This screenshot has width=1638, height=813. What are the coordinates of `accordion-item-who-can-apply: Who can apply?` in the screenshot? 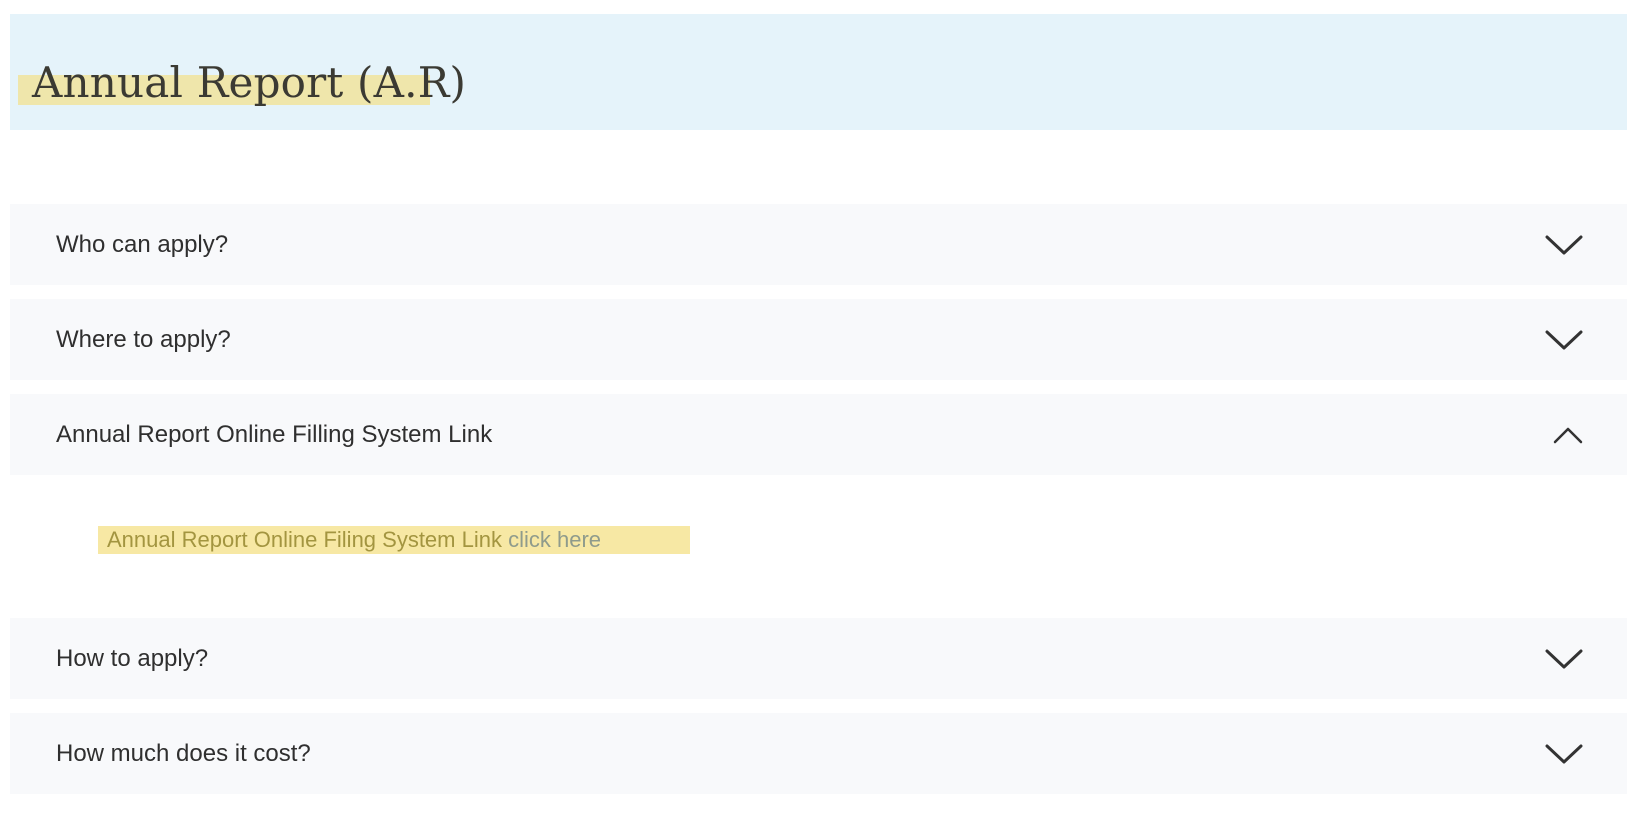 It's located at (818, 244).